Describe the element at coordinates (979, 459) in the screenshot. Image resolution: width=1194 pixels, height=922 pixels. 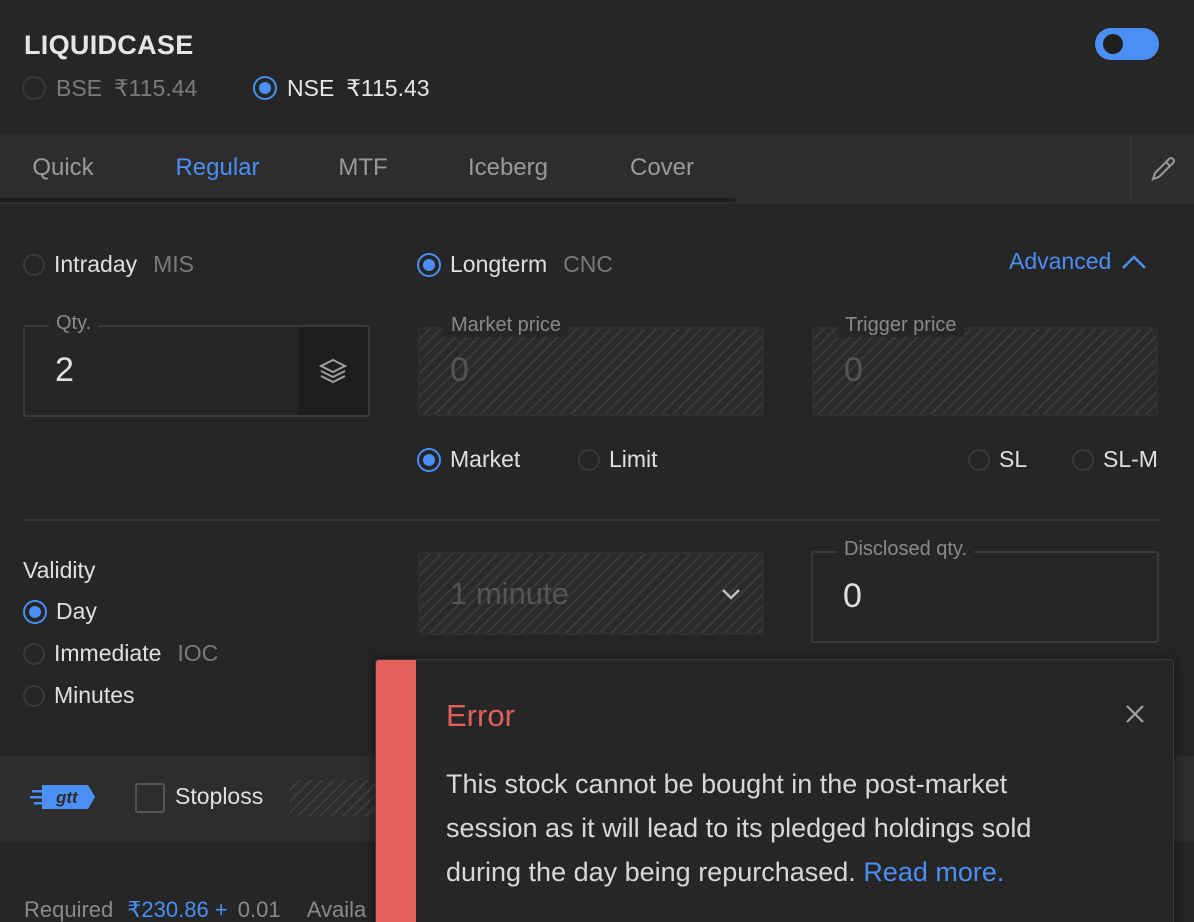
I see `radio-sl` at that location.